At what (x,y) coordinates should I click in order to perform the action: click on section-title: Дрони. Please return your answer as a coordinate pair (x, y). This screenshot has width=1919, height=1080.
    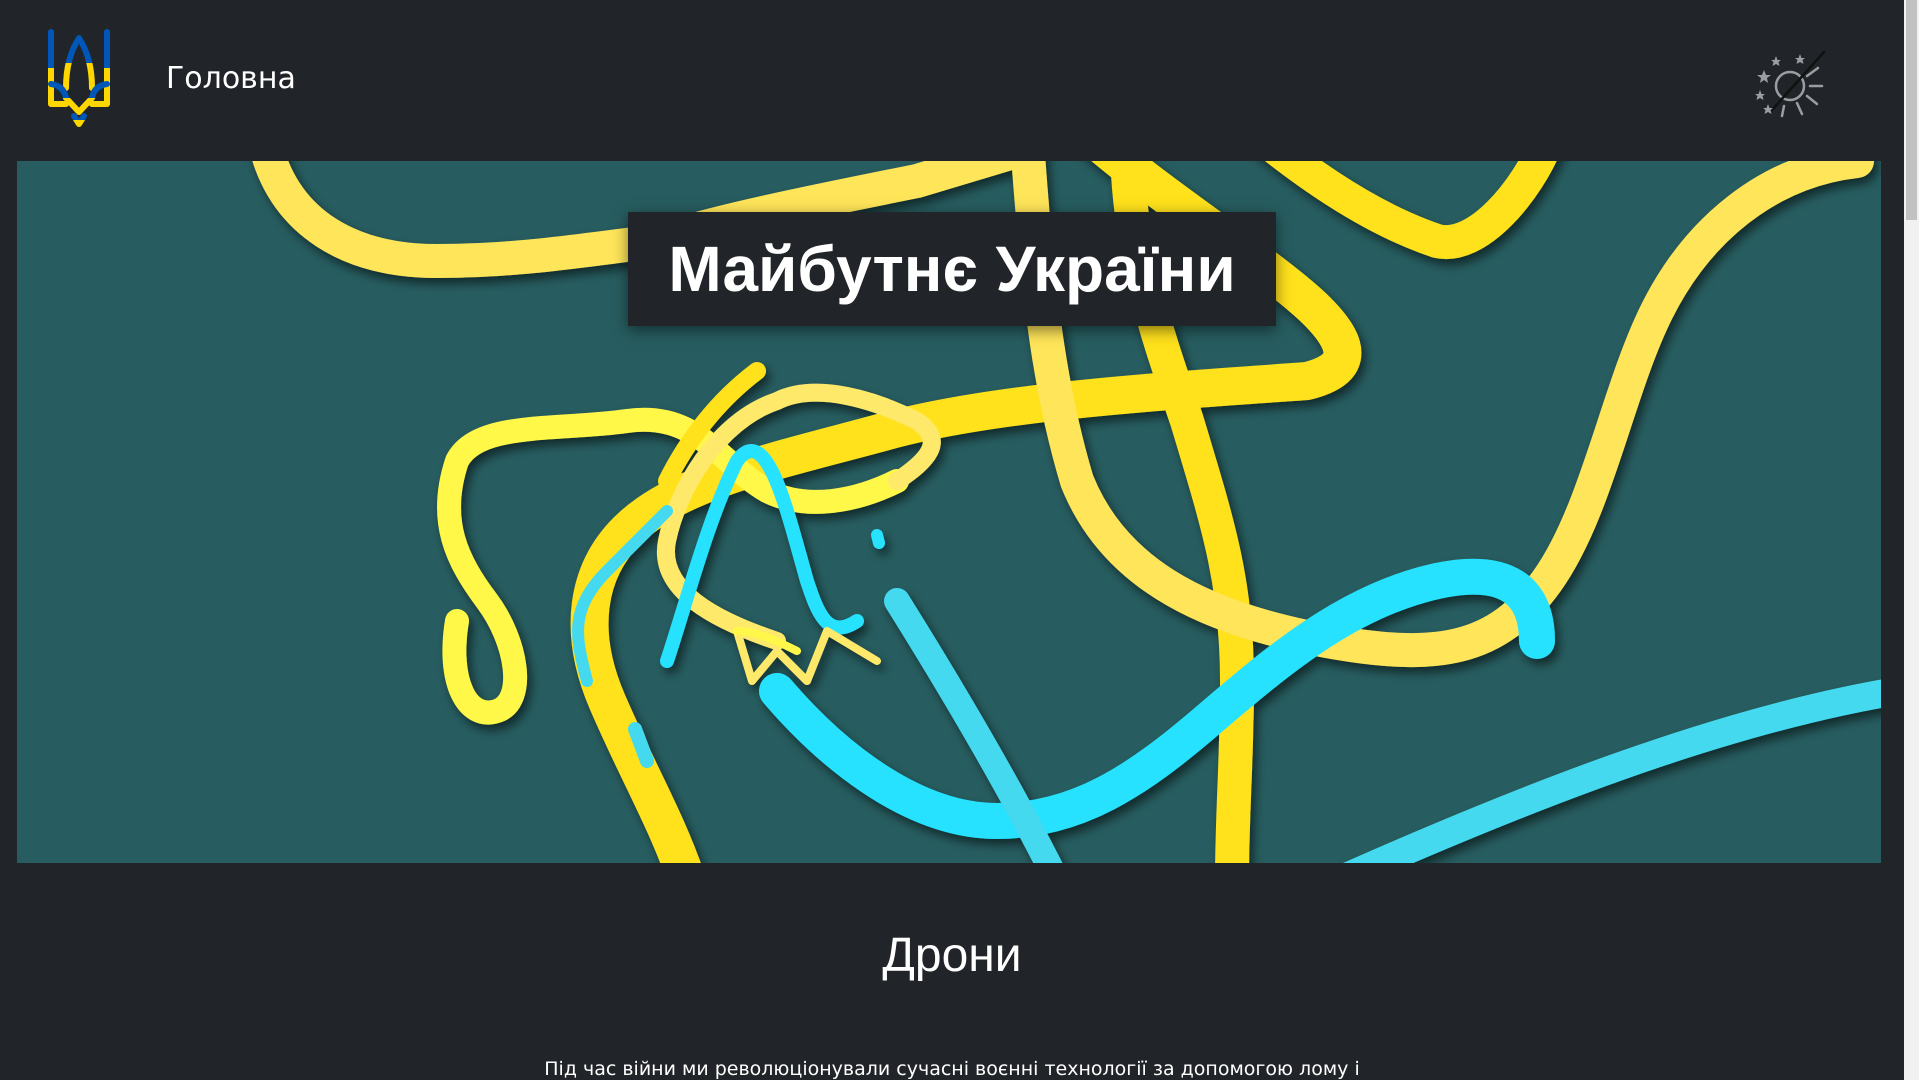
    Looking at the image, I should click on (952, 955).